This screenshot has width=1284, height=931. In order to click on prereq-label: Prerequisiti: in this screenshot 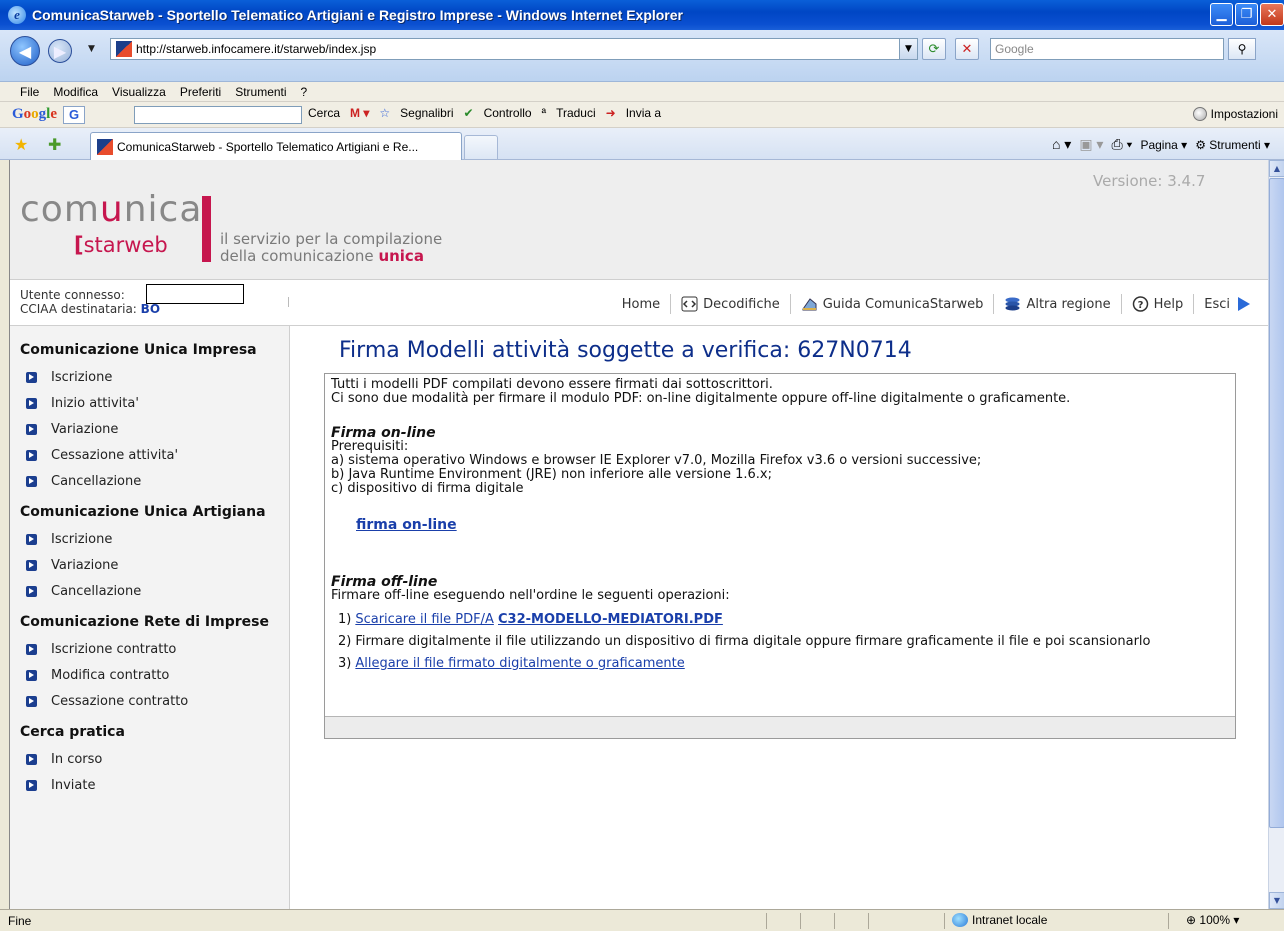, I will do `click(370, 446)`.